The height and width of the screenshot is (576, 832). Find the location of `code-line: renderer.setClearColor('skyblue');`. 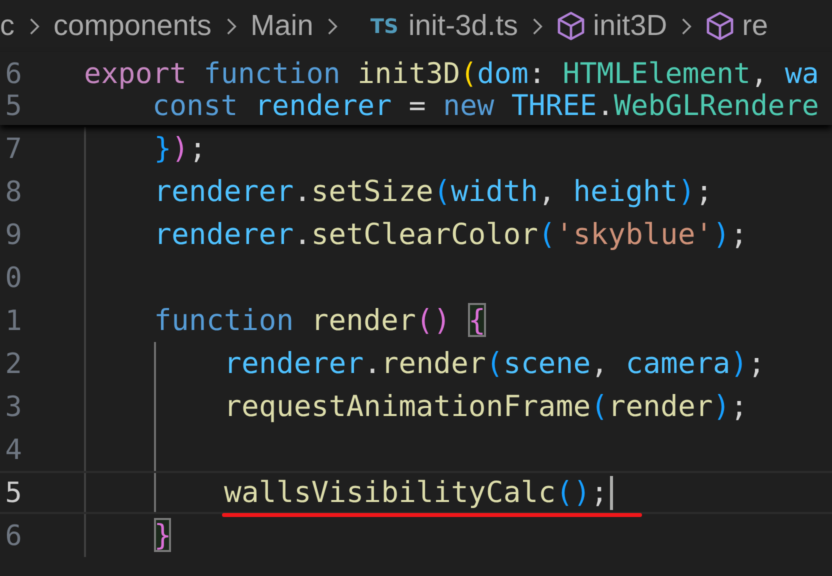

code-line: renderer.setClearColor('skyblue'); is located at coordinates (451, 234).